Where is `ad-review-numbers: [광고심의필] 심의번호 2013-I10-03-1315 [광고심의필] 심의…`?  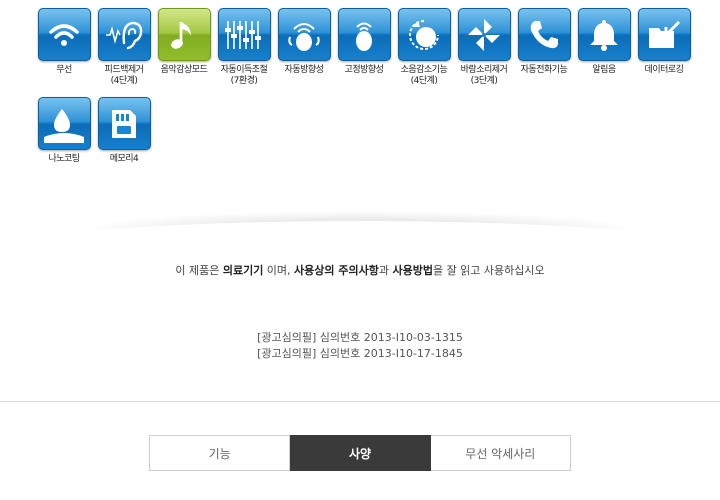
ad-review-numbers: [광고심의필] 심의번호 2013-I10-03-1315 [광고심의필] 심의… is located at coordinates (360, 346).